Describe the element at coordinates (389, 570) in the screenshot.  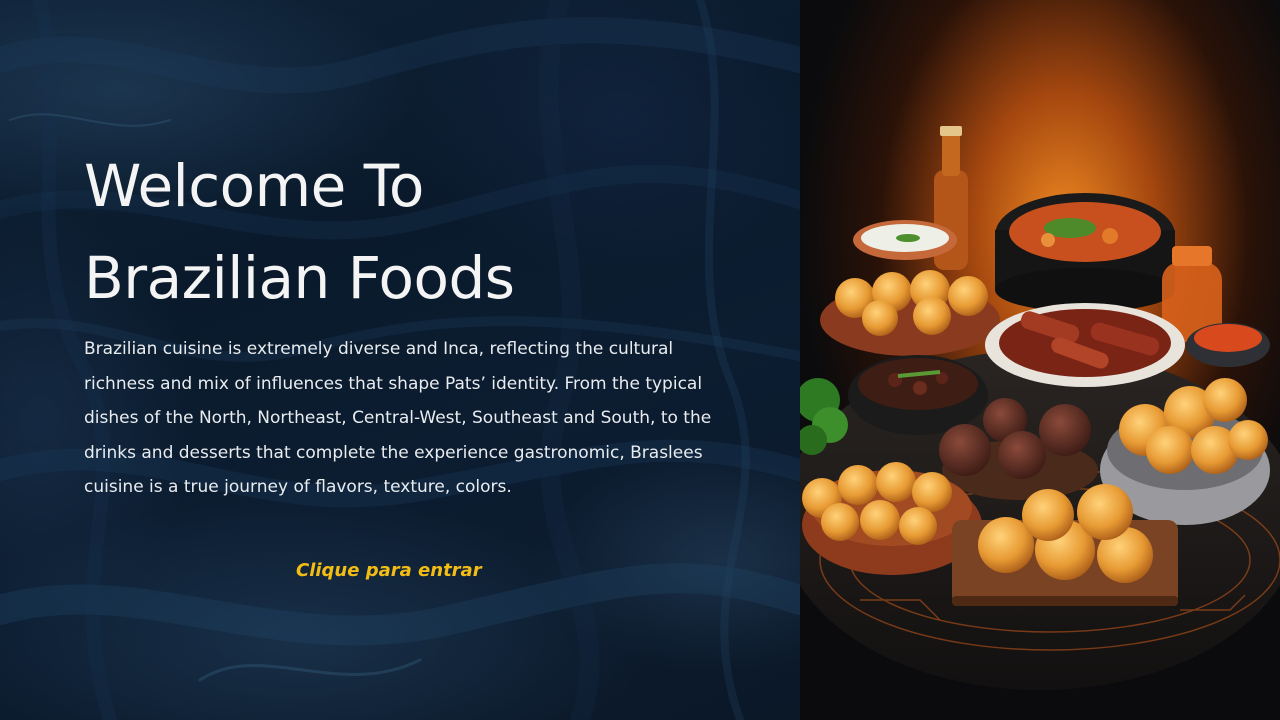
I see `enter-button: Clique para entrar` at that location.